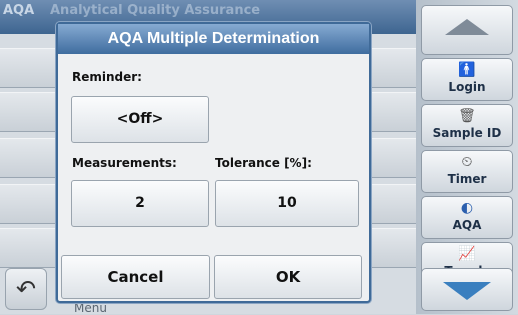 The height and width of the screenshot is (315, 518). I want to click on scroll-up-button, so click(467, 30).